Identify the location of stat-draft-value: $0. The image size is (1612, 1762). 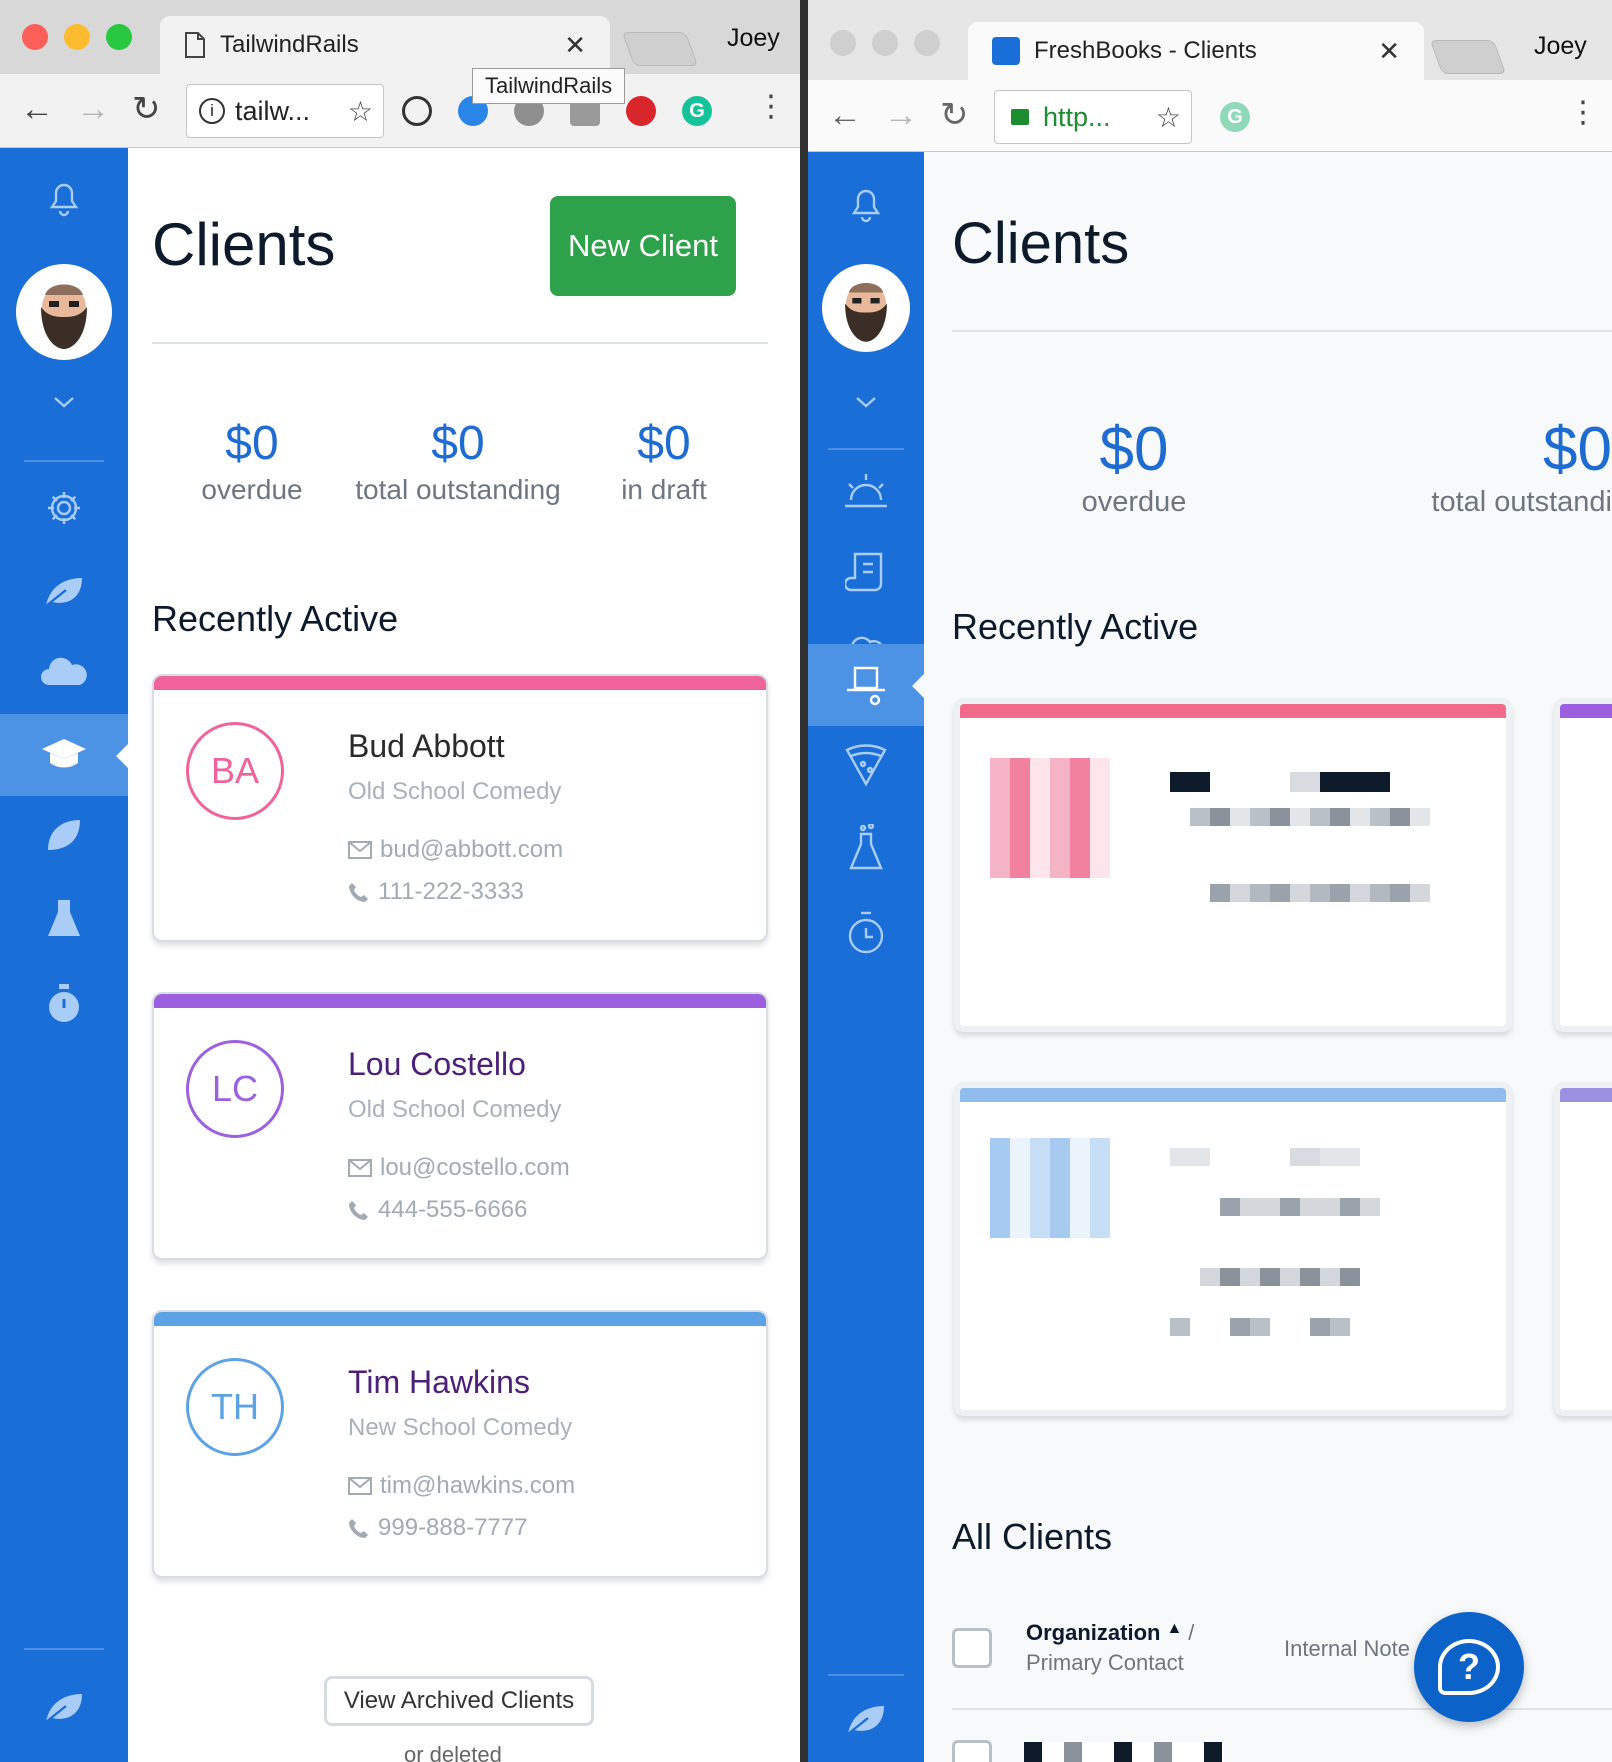
(664, 443).